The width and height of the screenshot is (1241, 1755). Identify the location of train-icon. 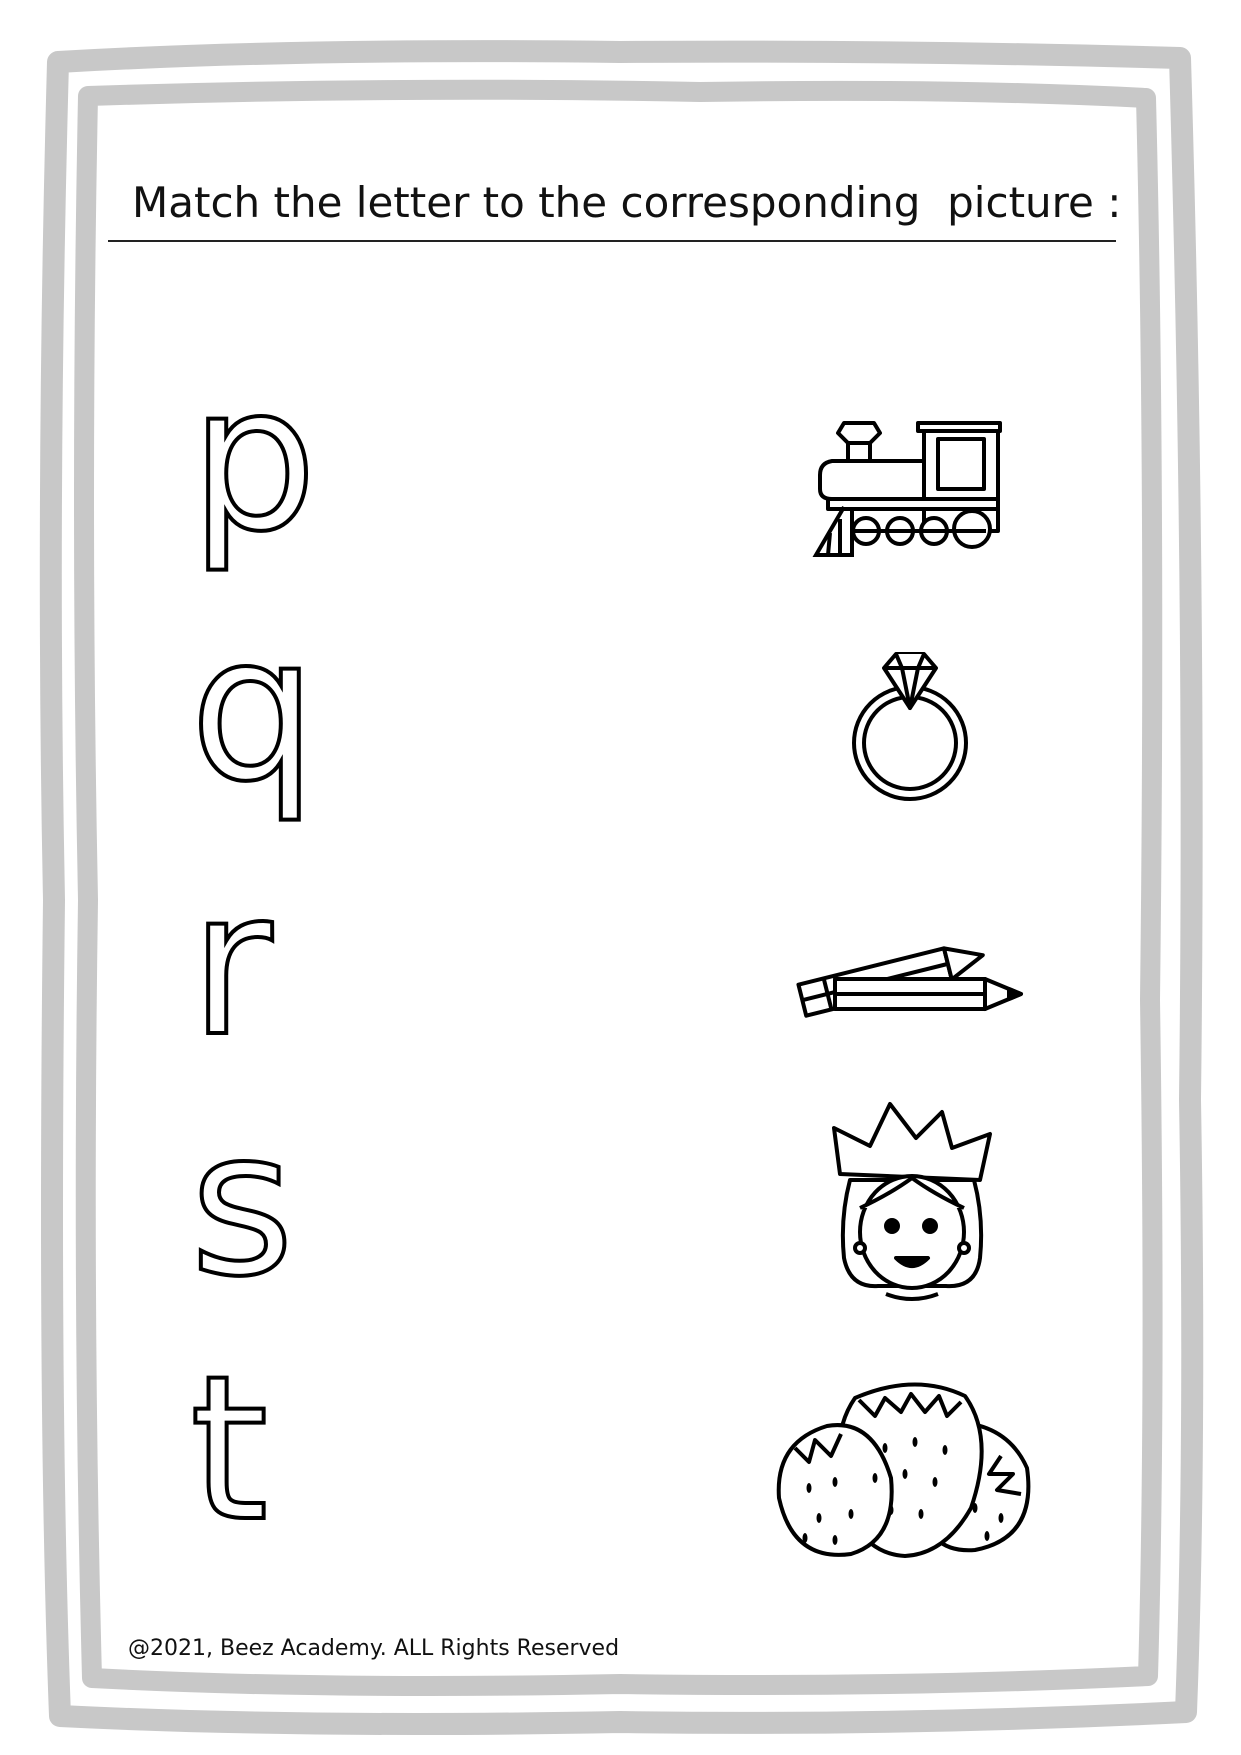
(907, 489).